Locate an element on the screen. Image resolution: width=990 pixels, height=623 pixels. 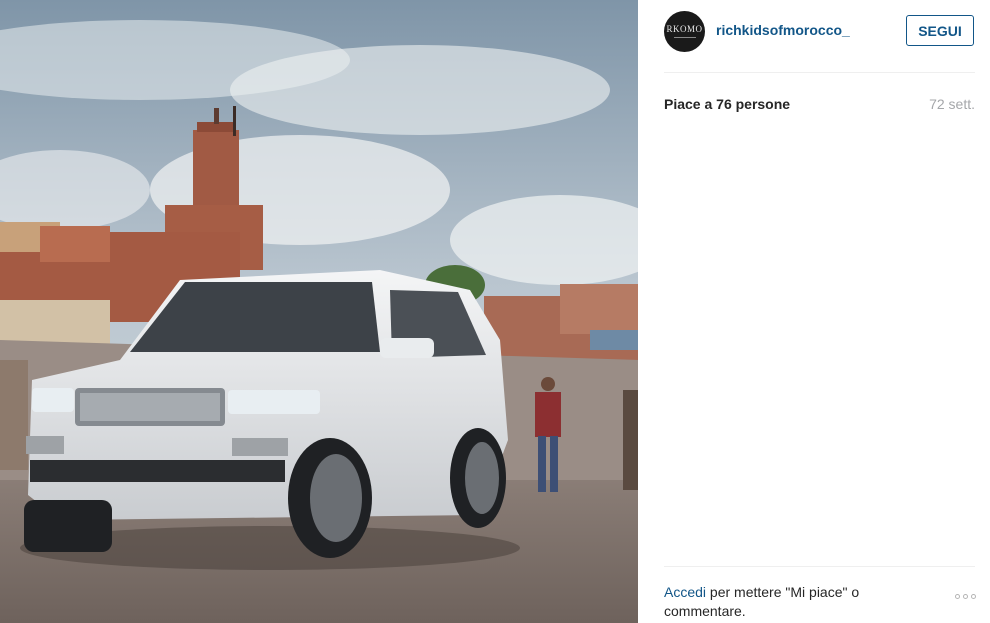
comments-divider is located at coordinates (819, 566).